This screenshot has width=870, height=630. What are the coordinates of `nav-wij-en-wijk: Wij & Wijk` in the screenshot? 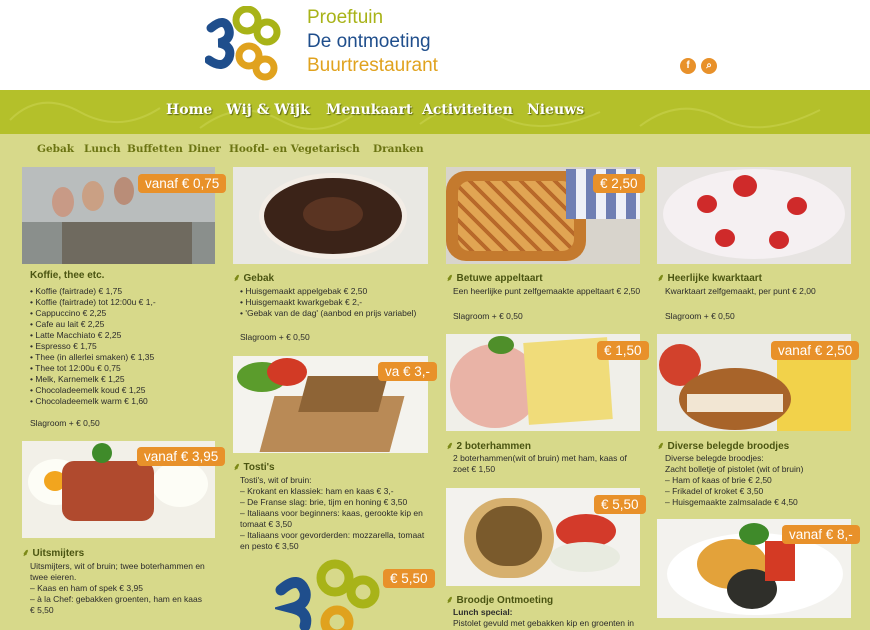 It's located at (268, 110).